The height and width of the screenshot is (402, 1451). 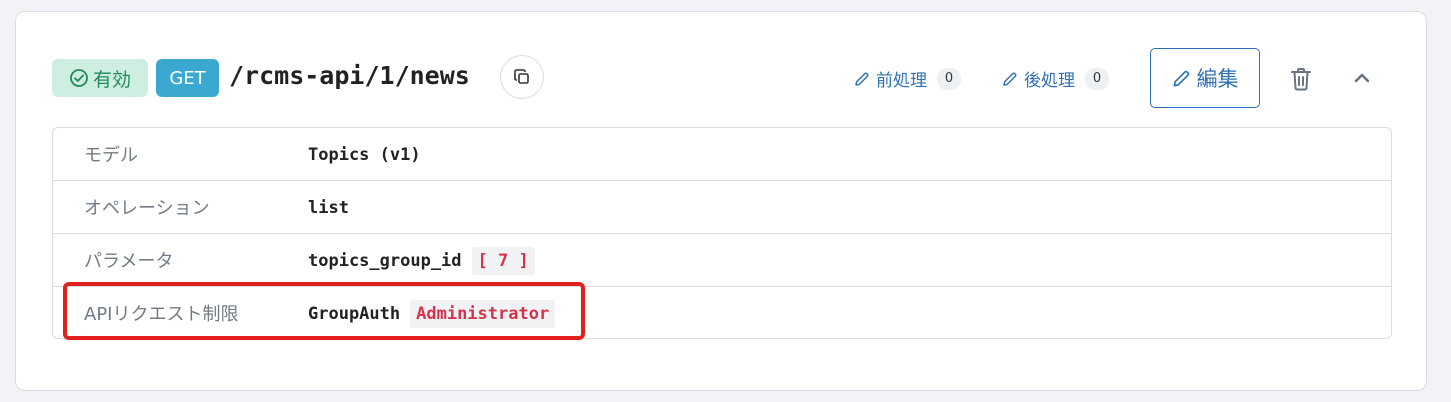 What do you see at coordinates (1097, 78) in the screenshot?
I see `postprocess-count: 0` at bounding box center [1097, 78].